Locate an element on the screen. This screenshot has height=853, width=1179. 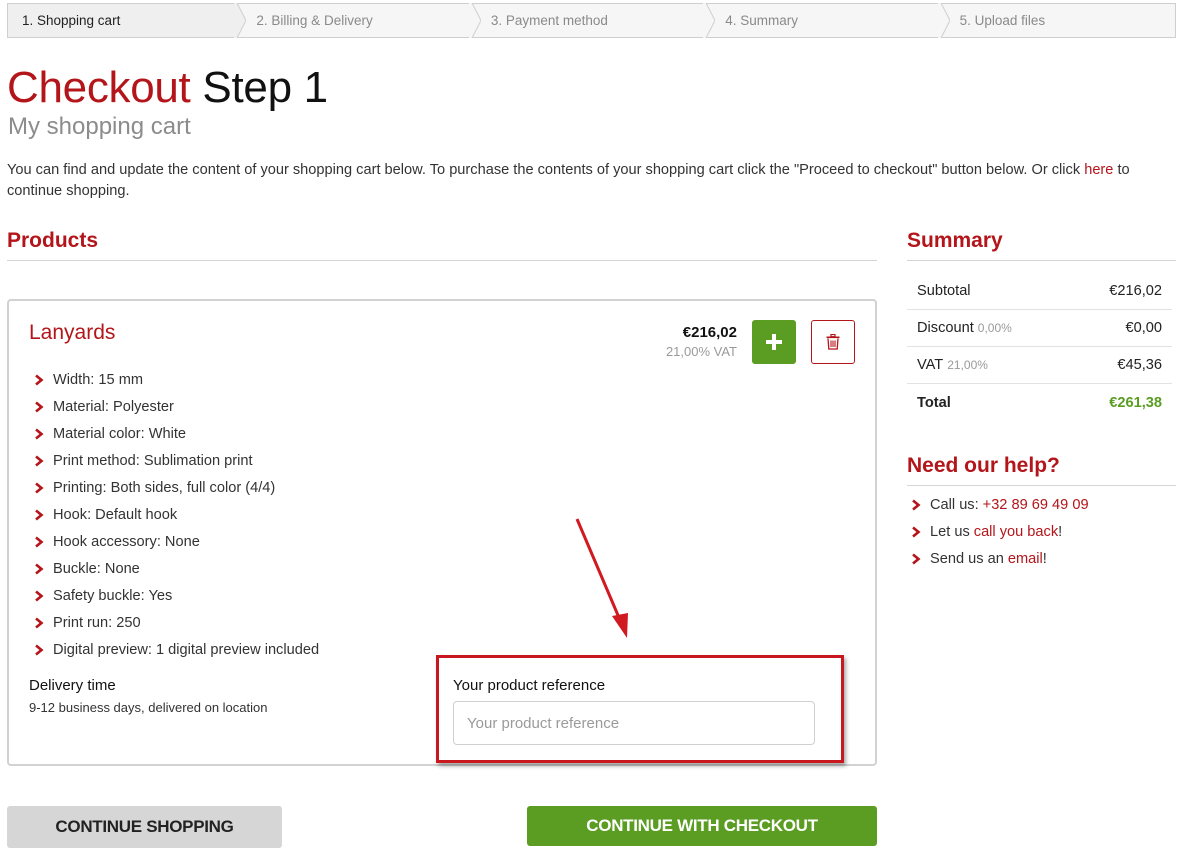
help-suffix: ! is located at coordinates (1044, 558).